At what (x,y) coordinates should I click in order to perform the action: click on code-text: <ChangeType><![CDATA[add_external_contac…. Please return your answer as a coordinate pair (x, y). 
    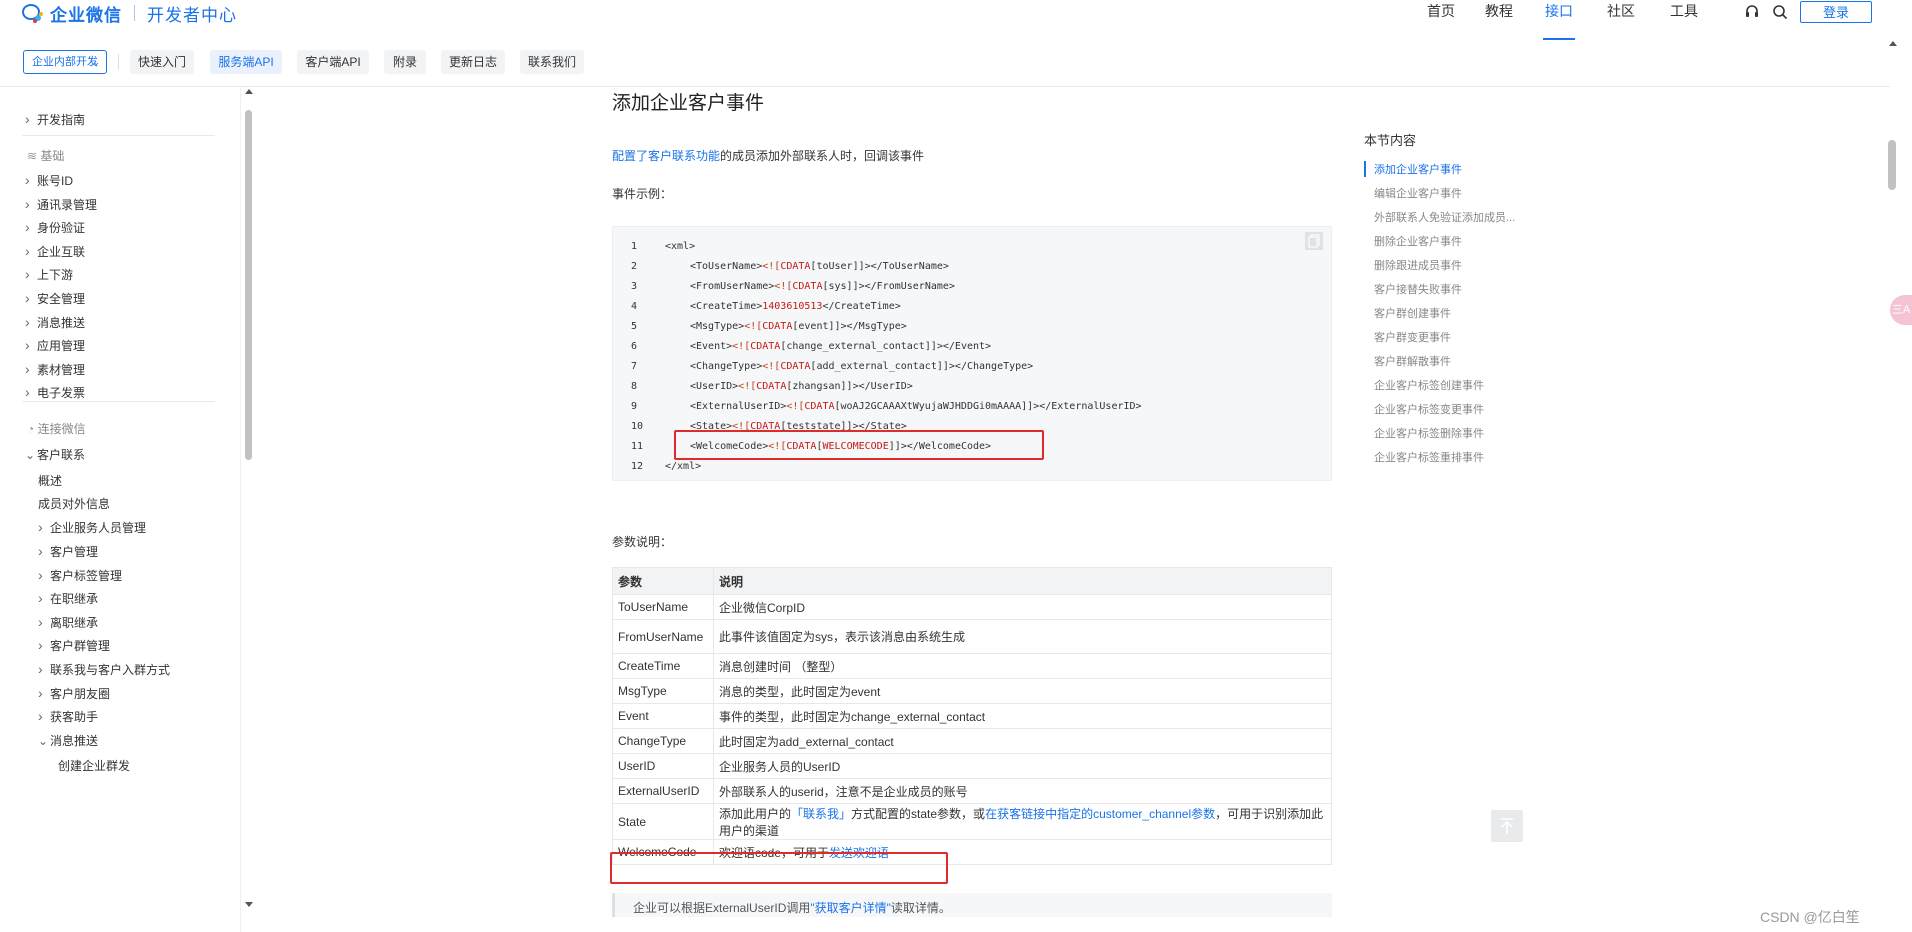
    Looking at the image, I should click on (861, 367).